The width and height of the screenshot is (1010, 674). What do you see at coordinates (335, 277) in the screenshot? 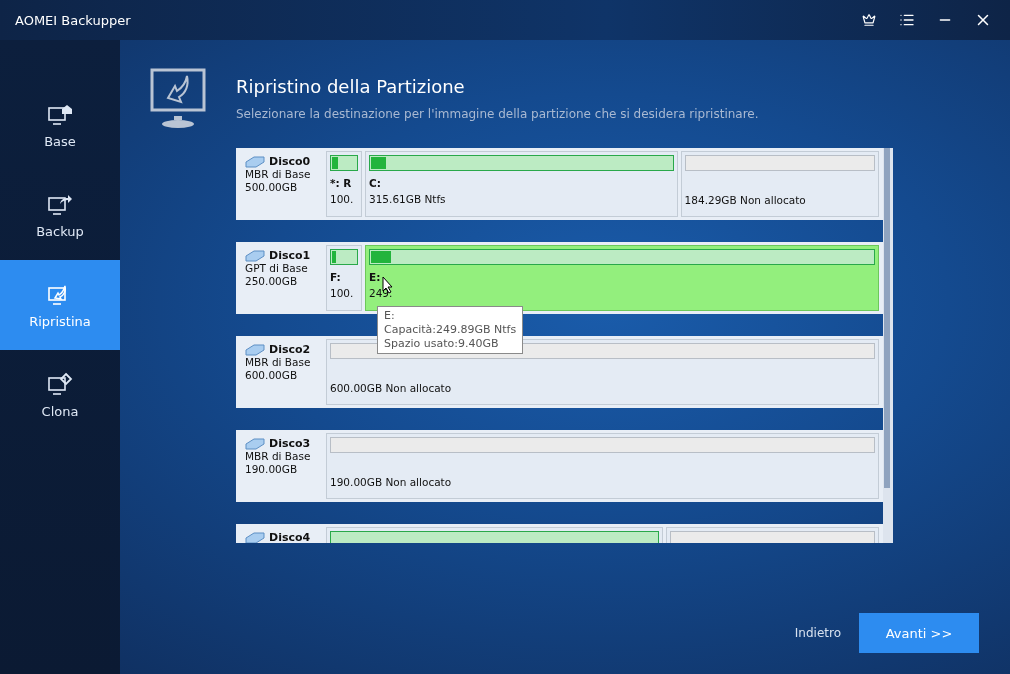
I see `partition-label: F:` at bounding box center [335, 277].